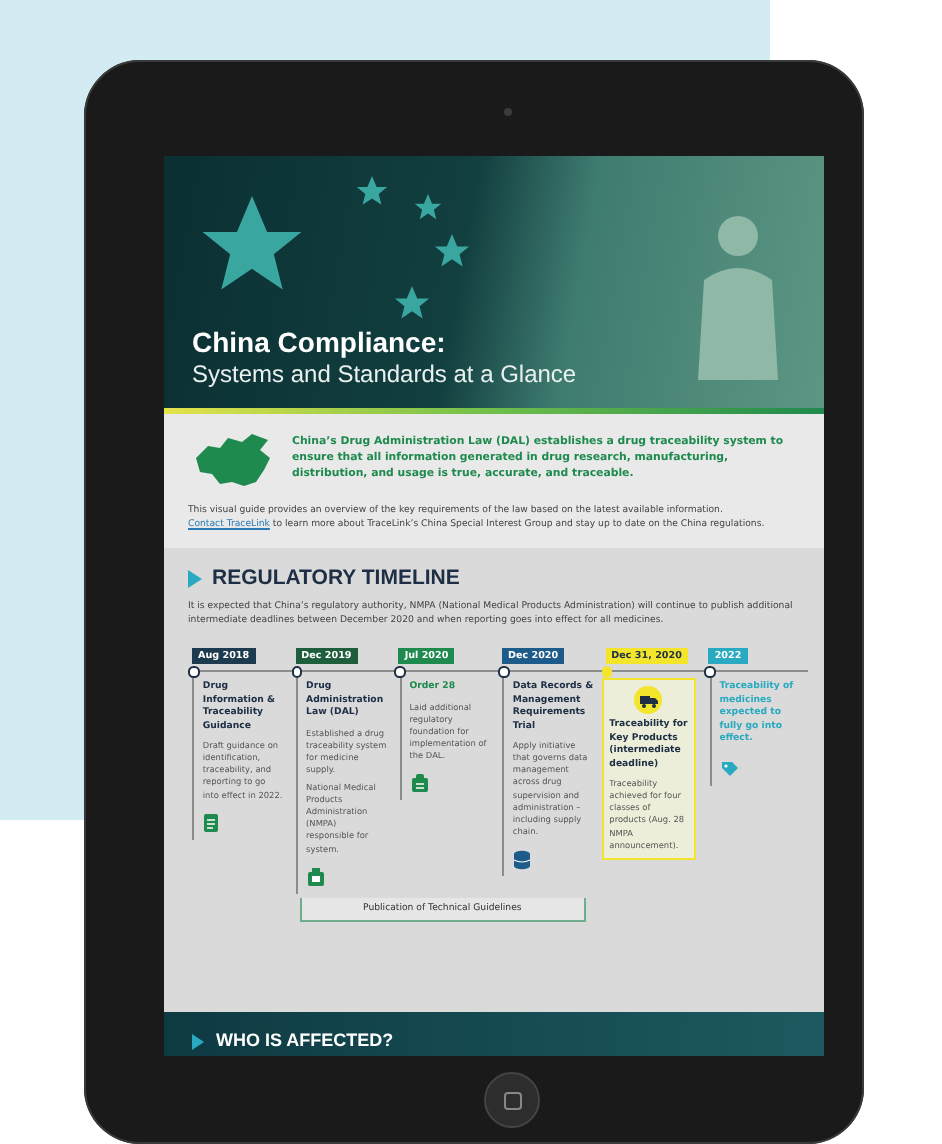  Describe the element at coordinates (419, 784) in the screenshot. I see `clipboard-icon` at that location.